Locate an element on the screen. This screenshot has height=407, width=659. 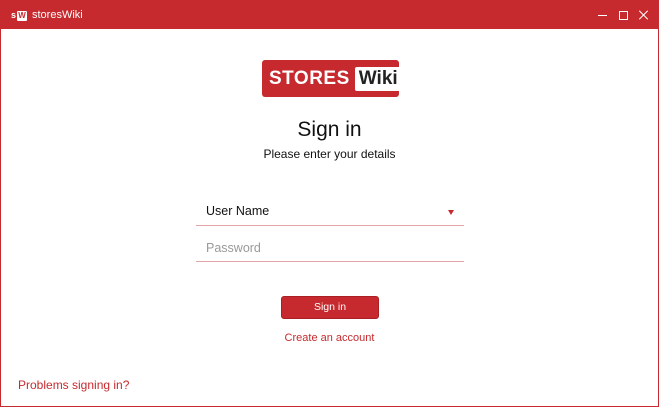
password-field-wrapper is located at coordinates (330, 248).